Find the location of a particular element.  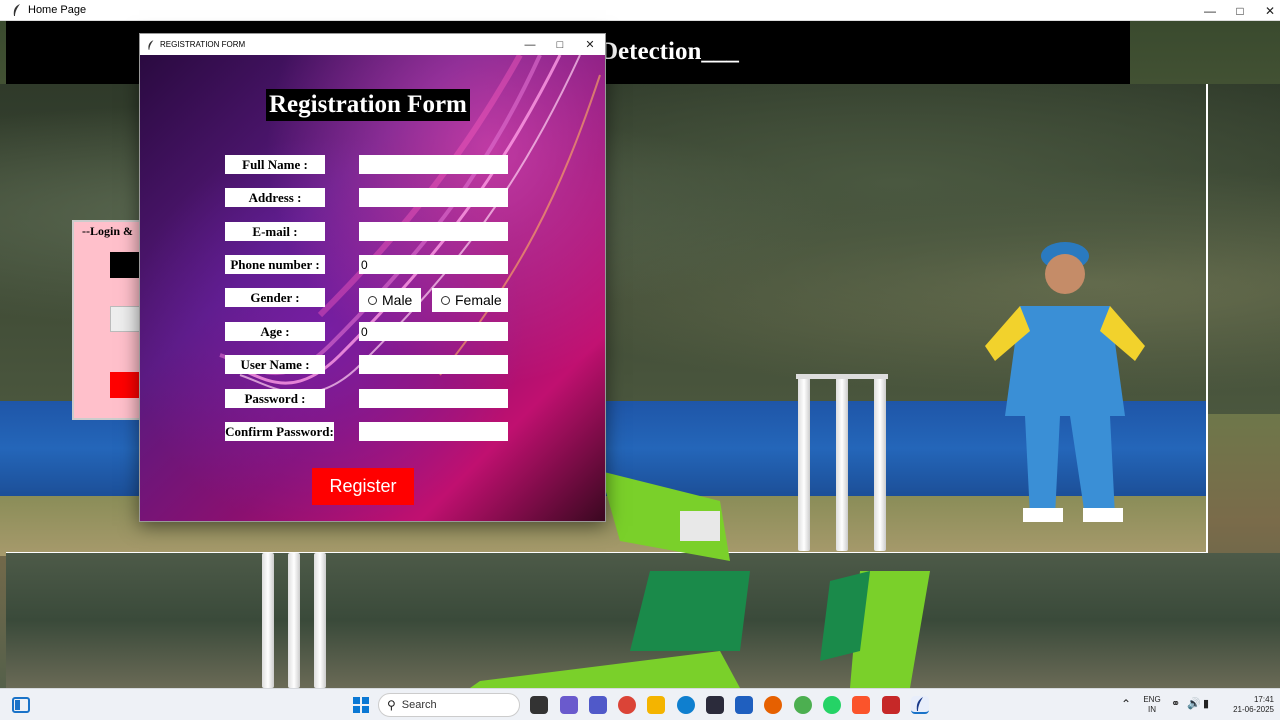

username-label: User Name : is located at coordinates (275, 364).